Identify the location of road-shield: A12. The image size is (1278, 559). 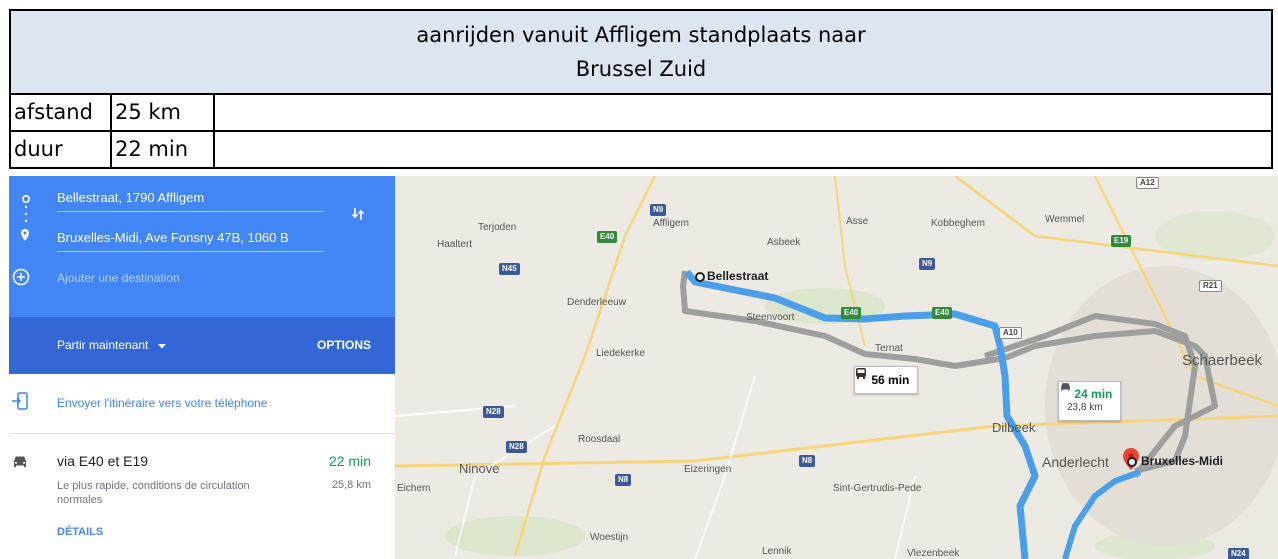
(1147, 183).